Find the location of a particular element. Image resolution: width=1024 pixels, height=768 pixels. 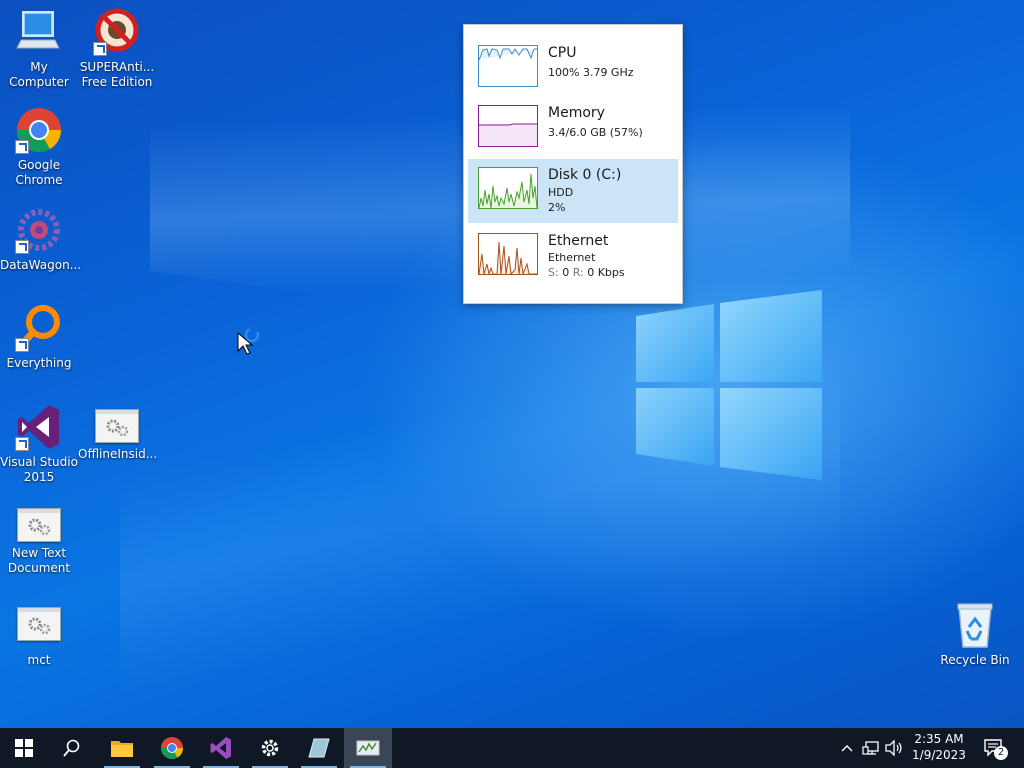

cpu-graph is located at coordinates (508, 66).